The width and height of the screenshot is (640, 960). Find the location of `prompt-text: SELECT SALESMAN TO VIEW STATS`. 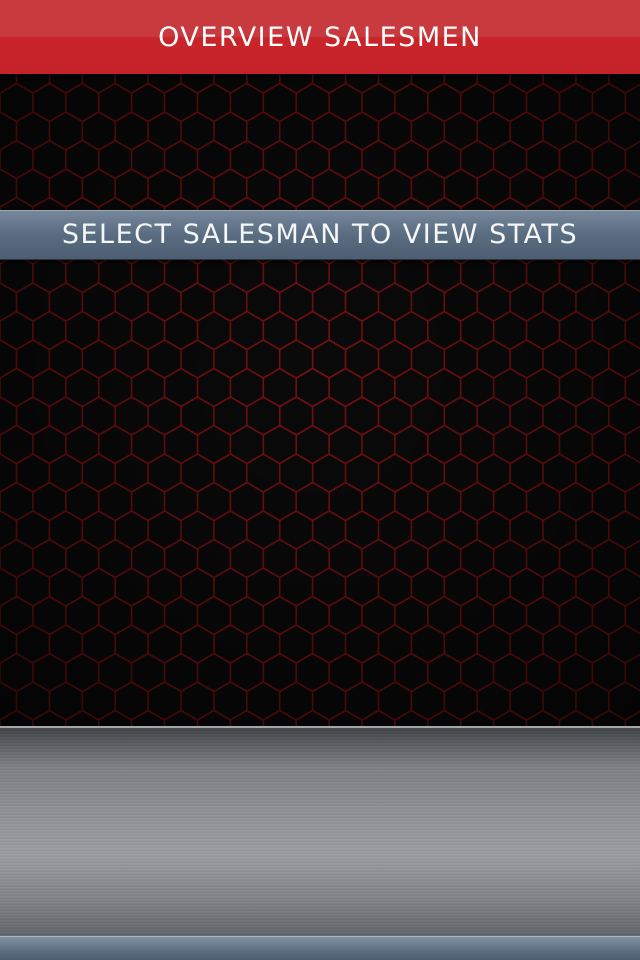

prompt-text: SELECT SALESMAN TO VIEW STATS is located at coordinates (320, 234).